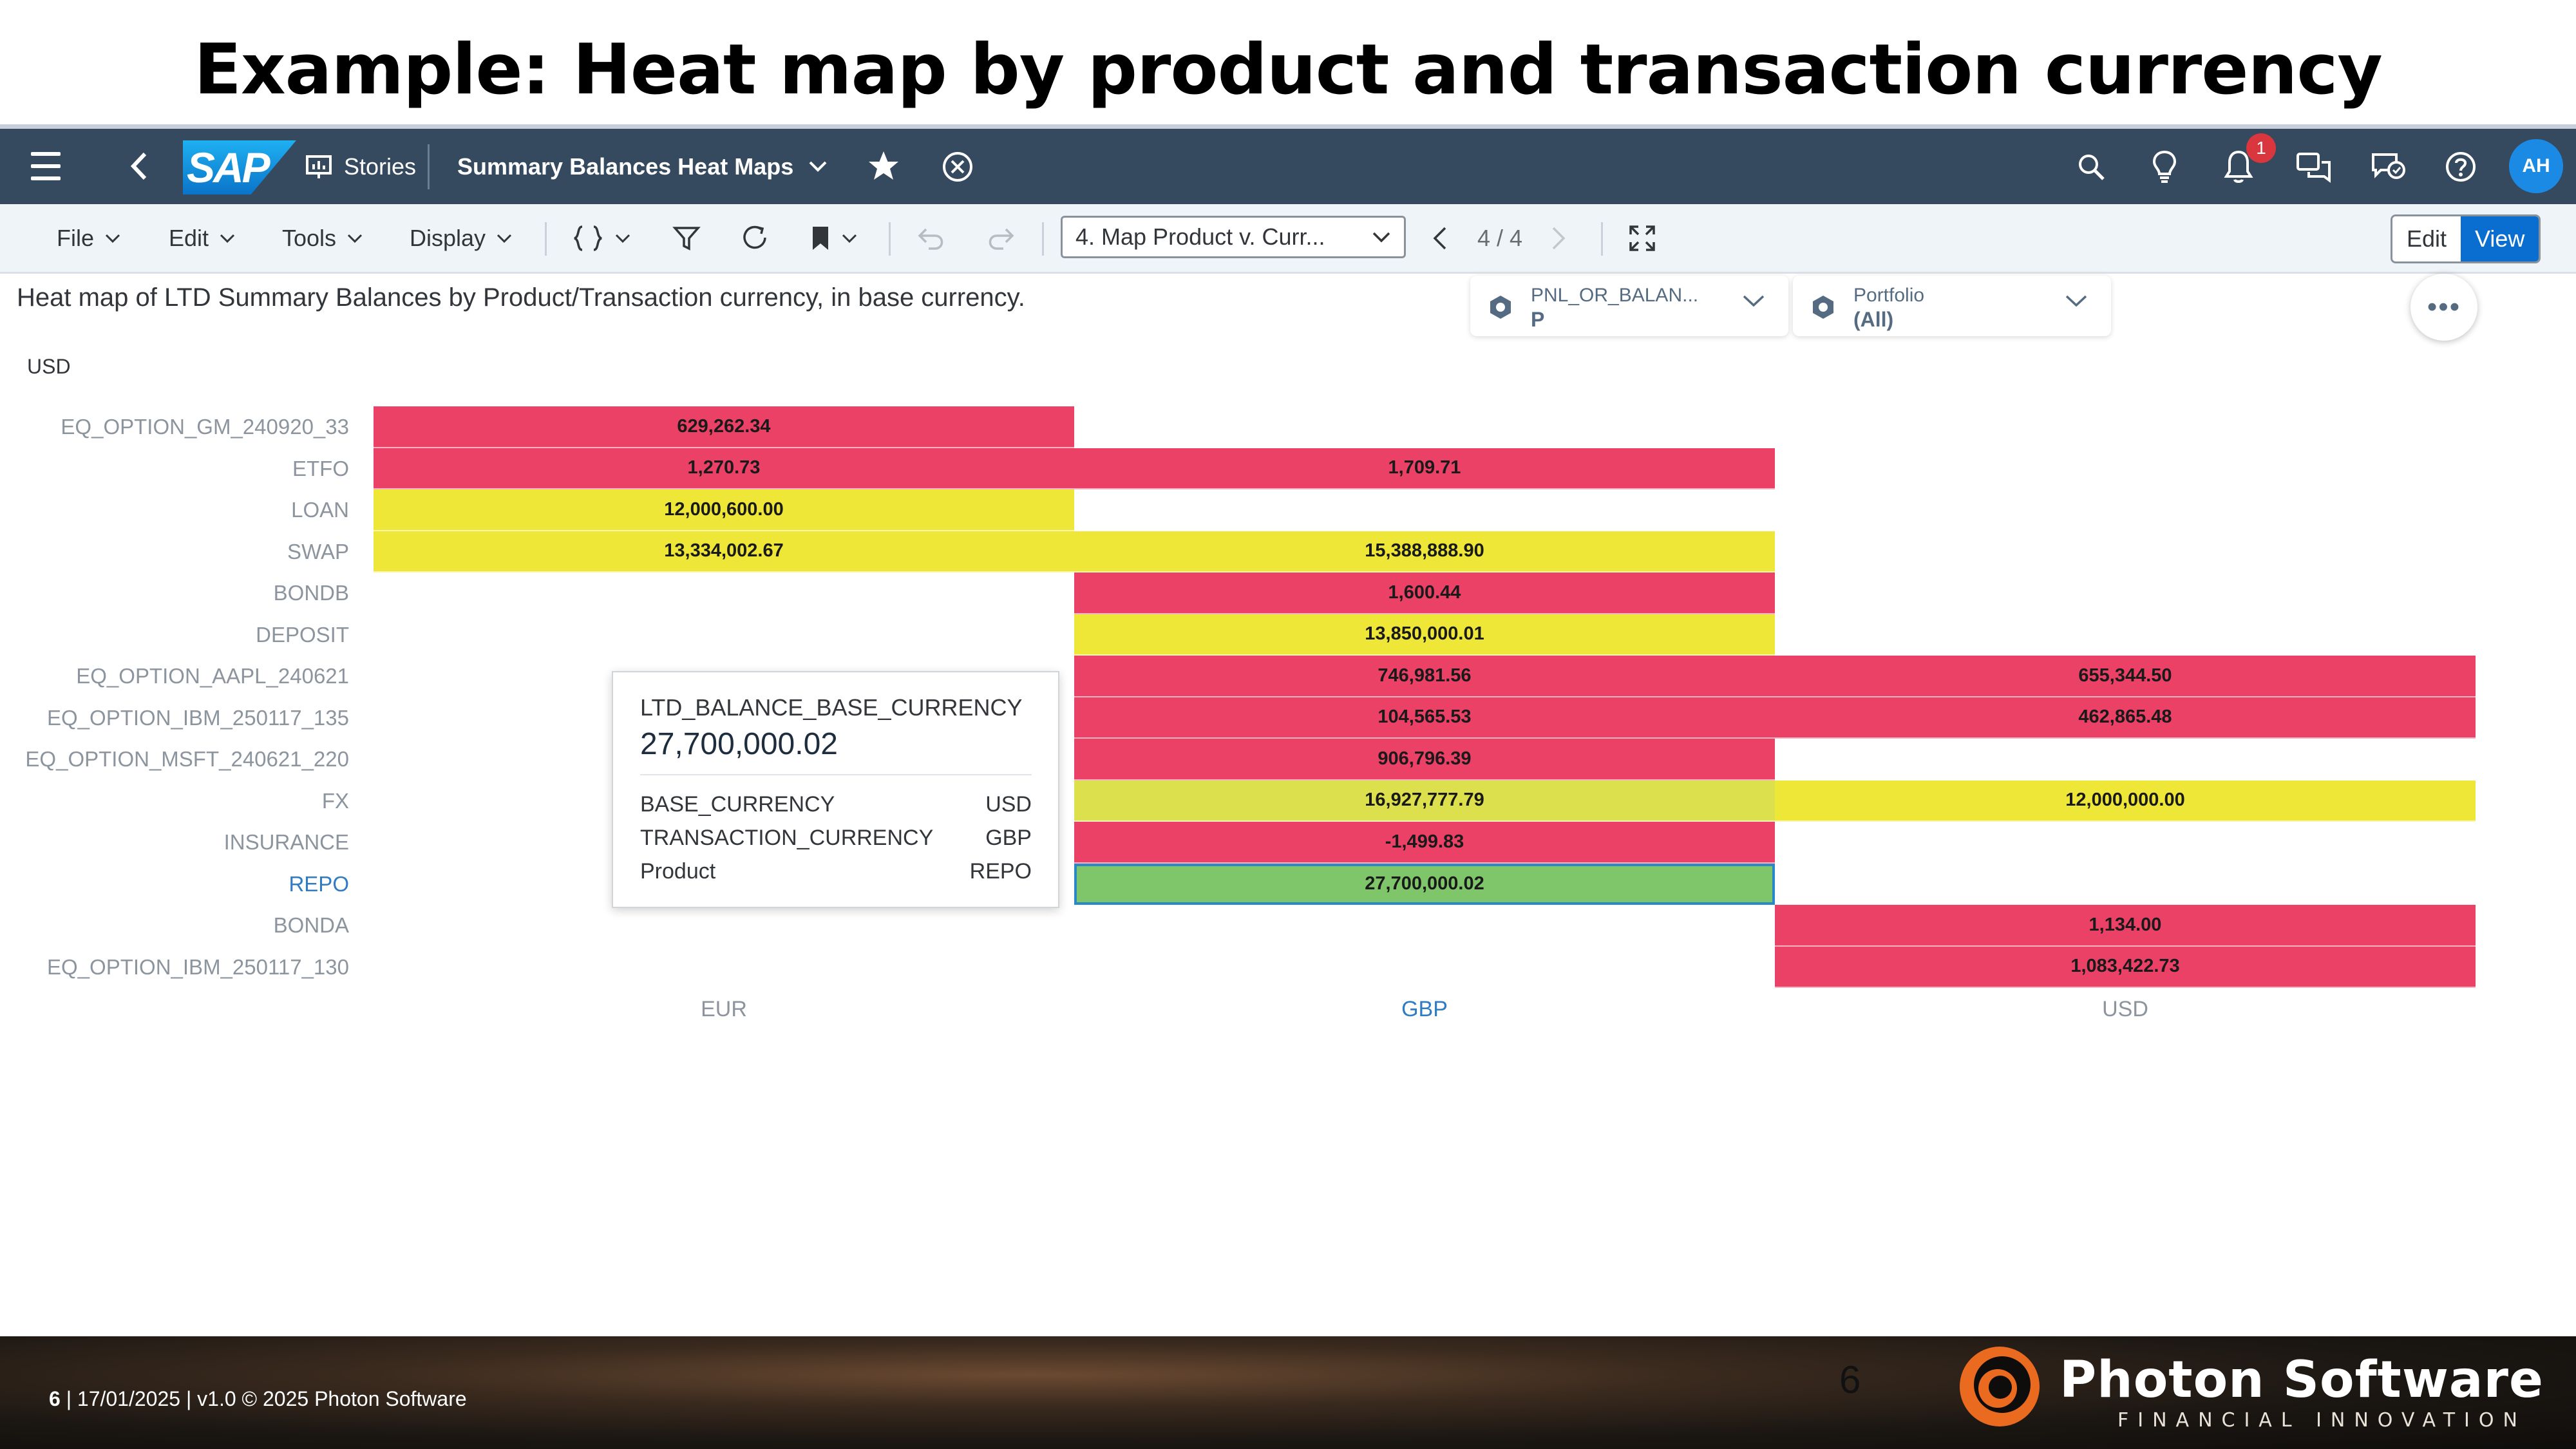  What do you see at coordinates (175, 677) in the screenshot?
I see `row-label: EQ_OPTION_AAPL_240621` at bounding box center [175, 677].